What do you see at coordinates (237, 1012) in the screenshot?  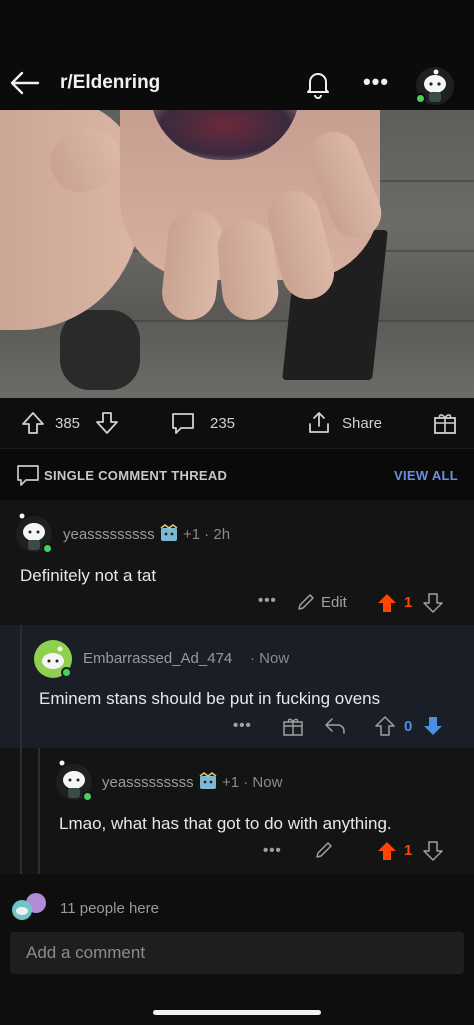 I see `home-indicator` at bounding box center [237, 1012].